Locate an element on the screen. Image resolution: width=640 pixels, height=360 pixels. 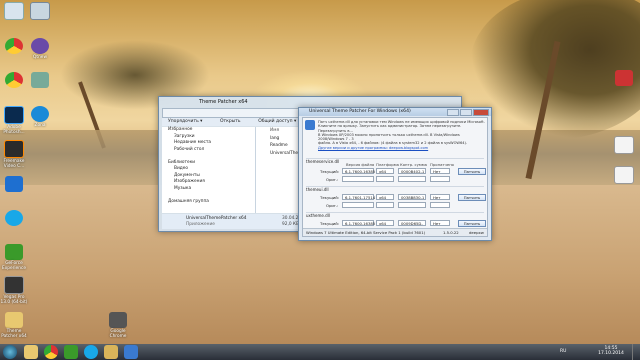
file-name: uxtheme.dll is located at coordinates (318, 215).